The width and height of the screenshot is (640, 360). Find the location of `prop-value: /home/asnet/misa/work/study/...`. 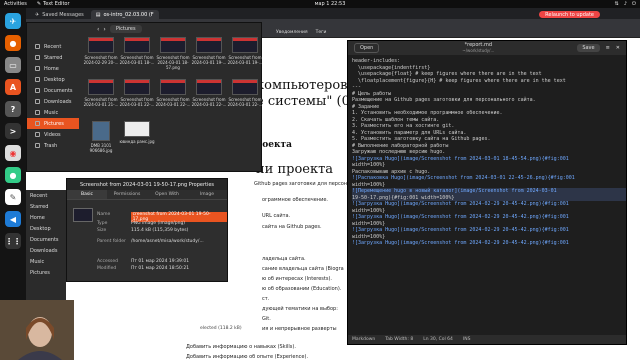

prop-value: /home/asnet/misa/work/study/... is located at coordinates (167, 241).